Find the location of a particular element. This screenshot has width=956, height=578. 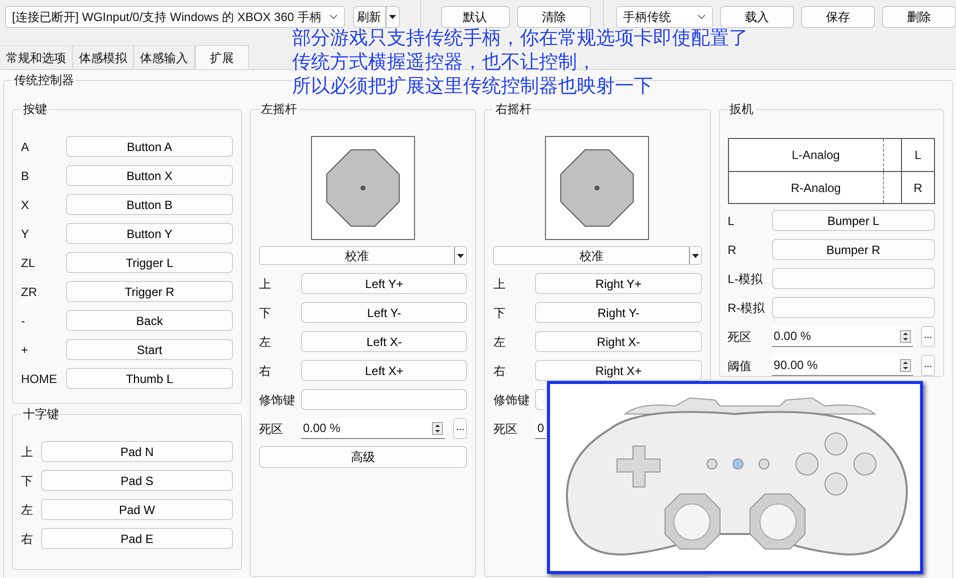

mapping-button: Back is located at coordinates (149, 320).